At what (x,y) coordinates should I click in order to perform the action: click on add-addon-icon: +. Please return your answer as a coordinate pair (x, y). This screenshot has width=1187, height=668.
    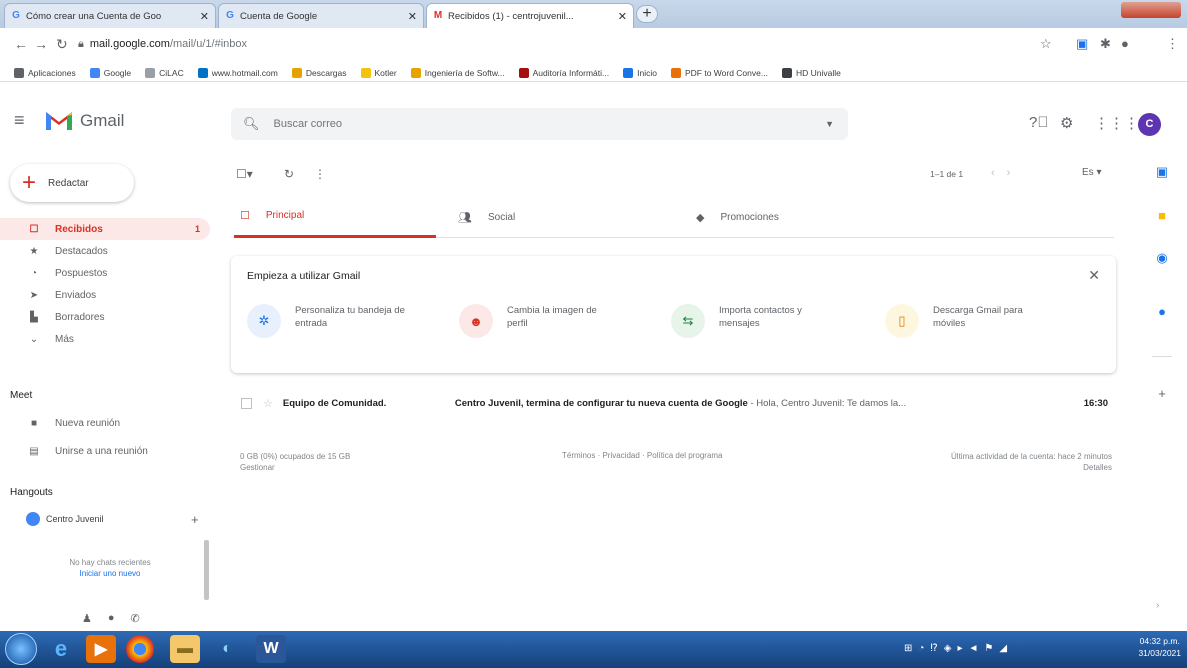
    Looking at the image, I should click on (1162, 393).